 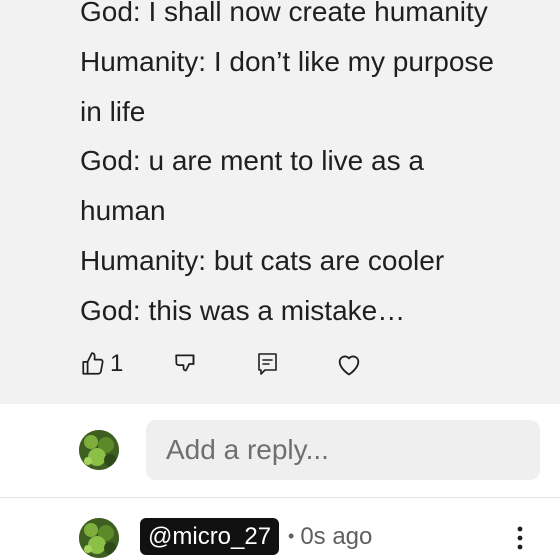 What do you see at coordinates (117, 363) in the screenshot?
I see `like-count: 1` at bounding box center [117, 363].